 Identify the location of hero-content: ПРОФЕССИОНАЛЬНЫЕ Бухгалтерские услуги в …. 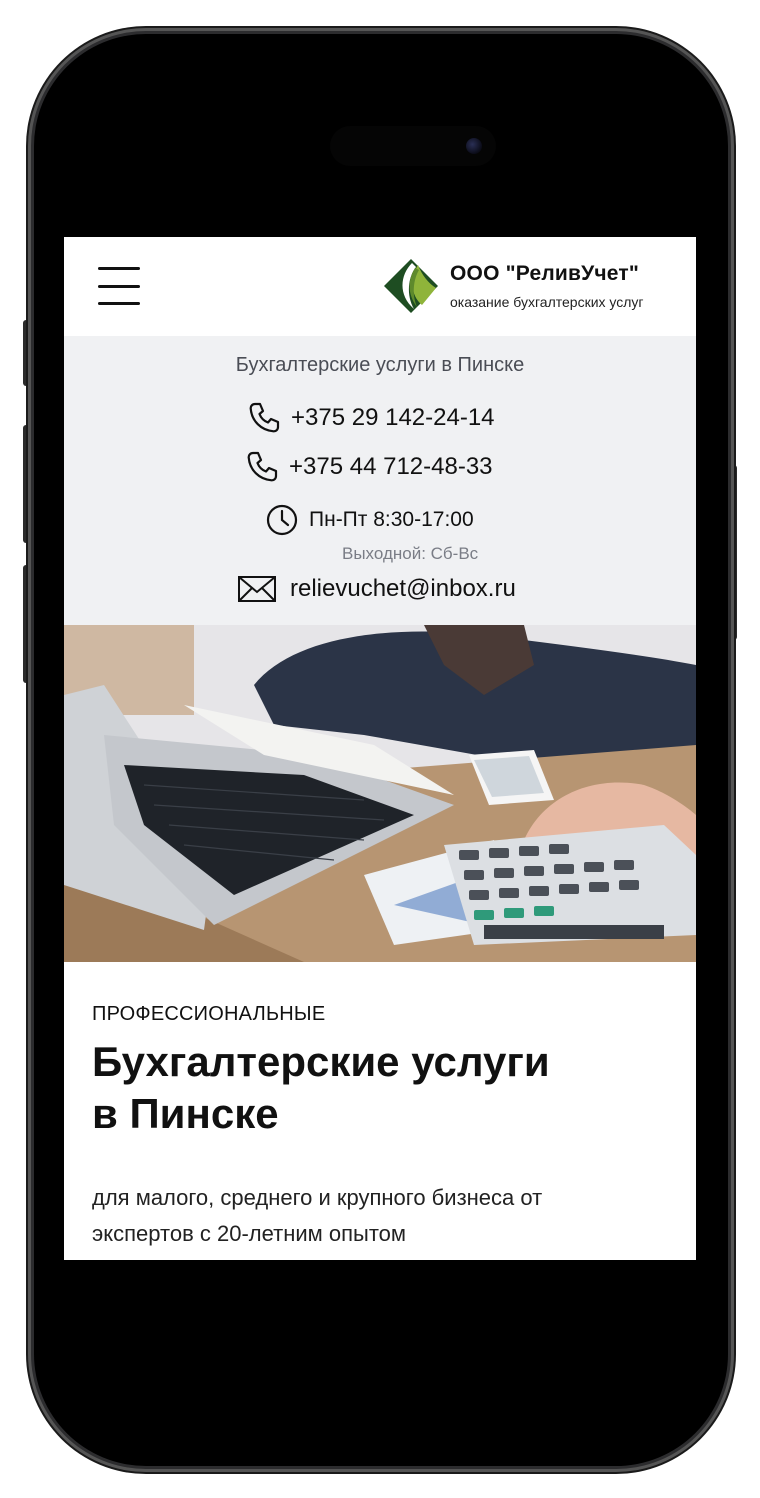
(380, 1127).